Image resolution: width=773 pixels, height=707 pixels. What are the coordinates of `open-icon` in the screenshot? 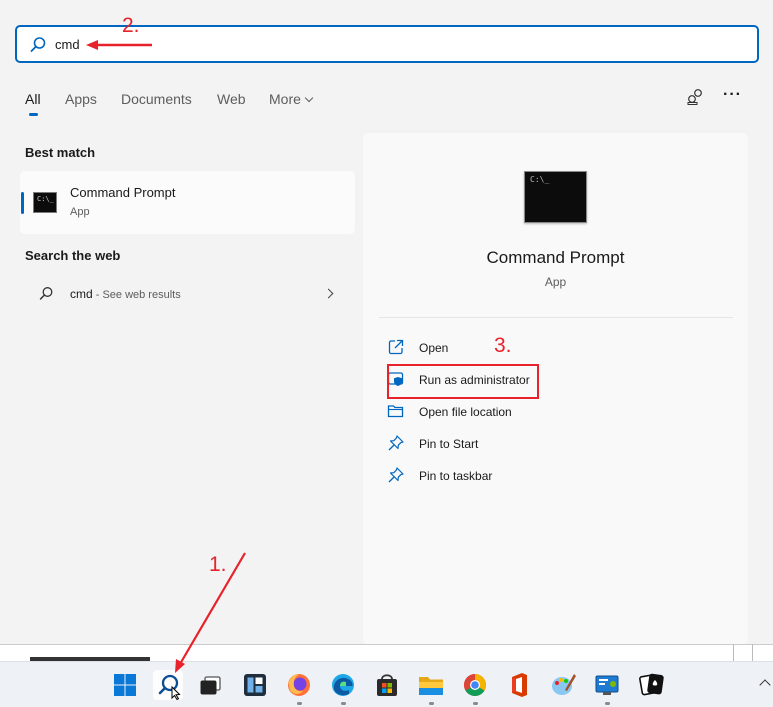 It's located at (396, 347).